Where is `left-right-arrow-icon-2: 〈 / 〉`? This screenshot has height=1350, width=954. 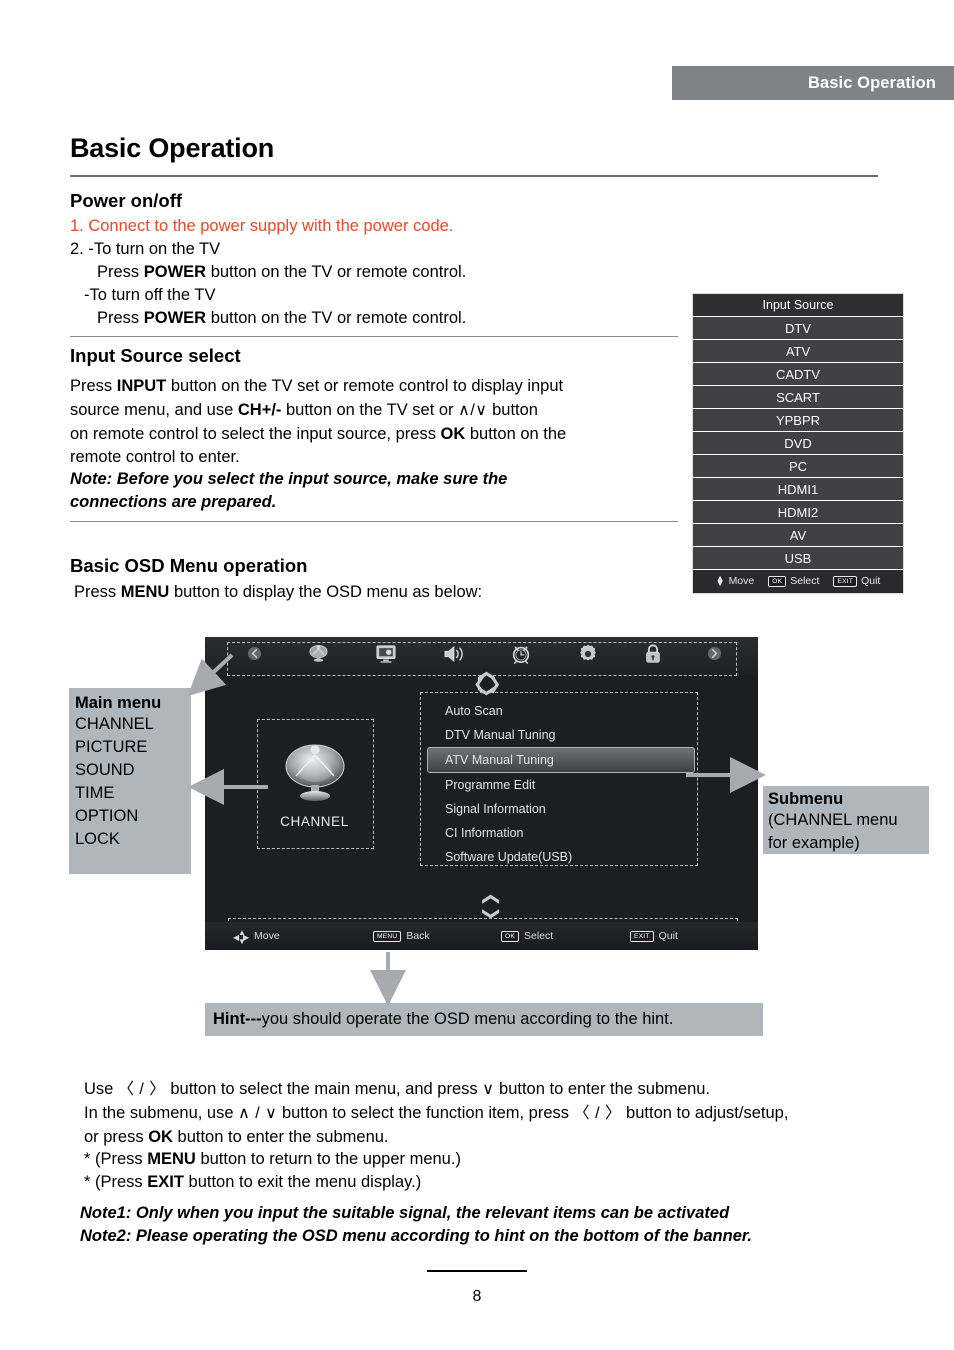
left-right-arrow-icon-2: 〈 / 〉 is located at coordinates (597, 1113).